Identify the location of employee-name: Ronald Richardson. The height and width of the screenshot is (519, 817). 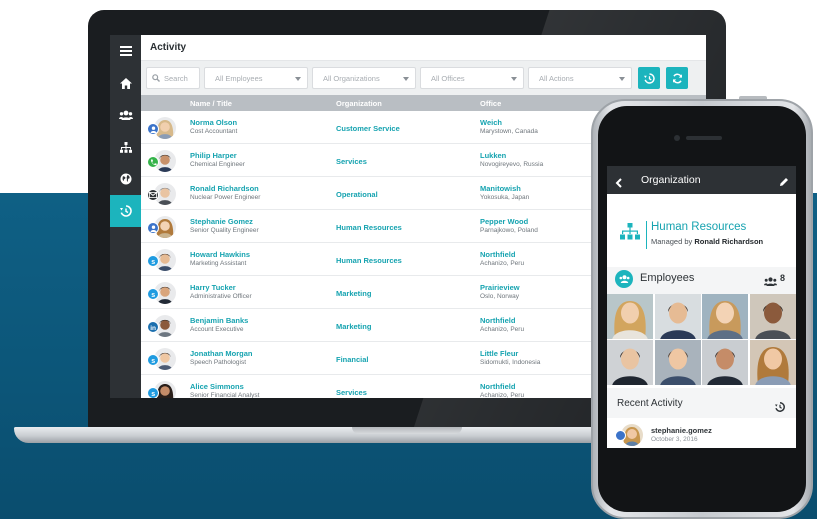
(224, 188).